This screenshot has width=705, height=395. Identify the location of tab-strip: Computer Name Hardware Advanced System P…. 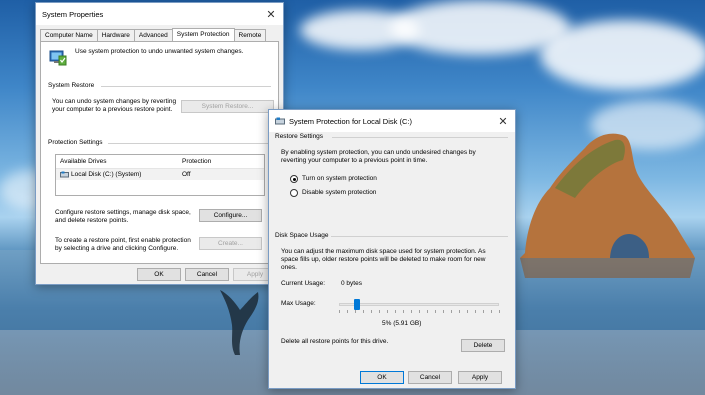
(153, 34).